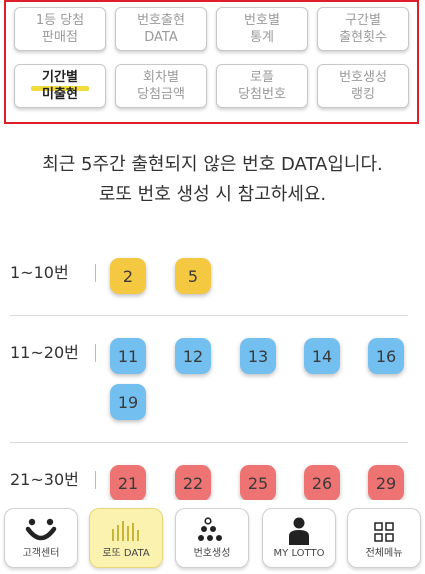  What do you see at coordinates (212, 194) in the screenshot?
I see `intro-line-2: 로또 번호 생성 시 참고하세요.` at bounding box center [212, 194].